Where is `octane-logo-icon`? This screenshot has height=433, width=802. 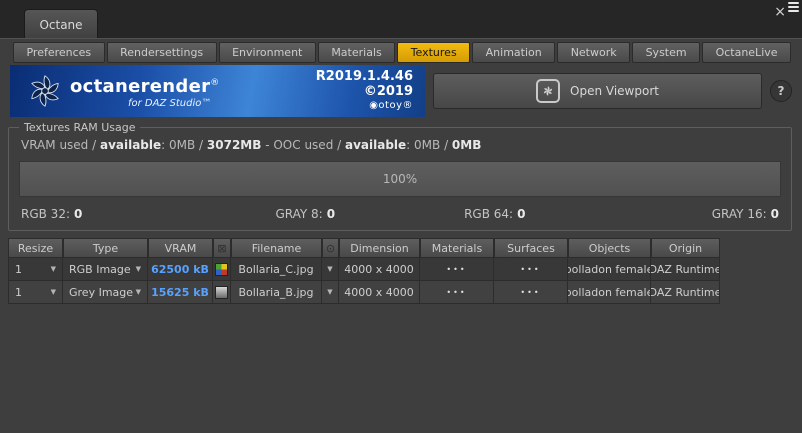
octane-logo-icon is located at coordinates (45, 91).